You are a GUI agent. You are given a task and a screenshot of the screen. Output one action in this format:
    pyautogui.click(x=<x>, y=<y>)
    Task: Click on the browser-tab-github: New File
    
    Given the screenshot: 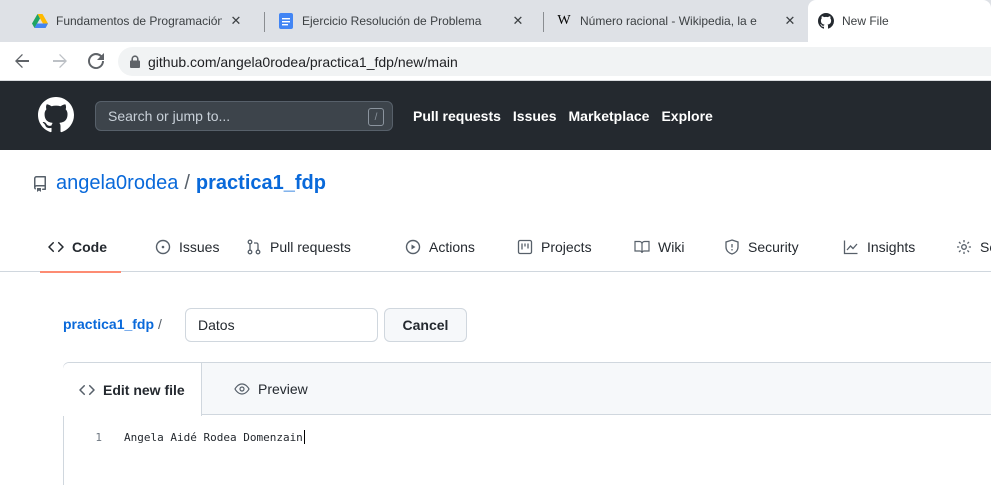 What is the action you would take?
    pyautogui.click(x=899, y=21)
    